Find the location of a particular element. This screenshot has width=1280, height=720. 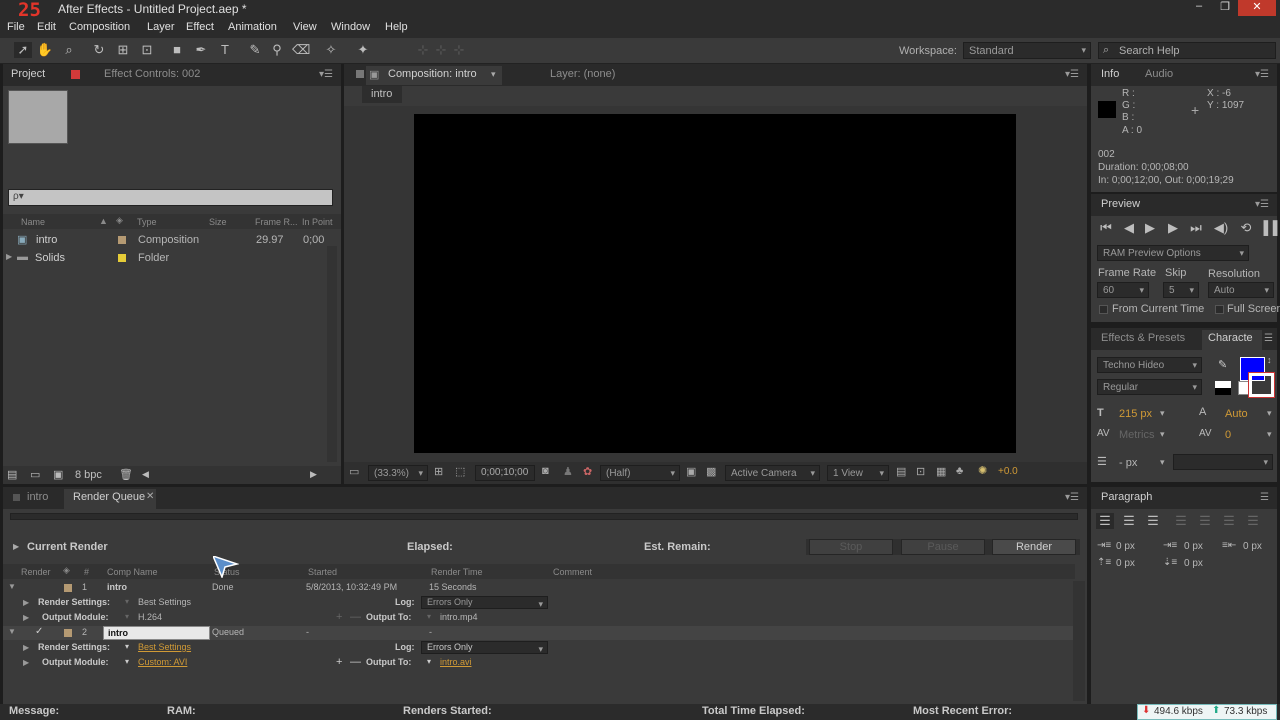

from-current-checkbox is located at coordinates (1103, 309).